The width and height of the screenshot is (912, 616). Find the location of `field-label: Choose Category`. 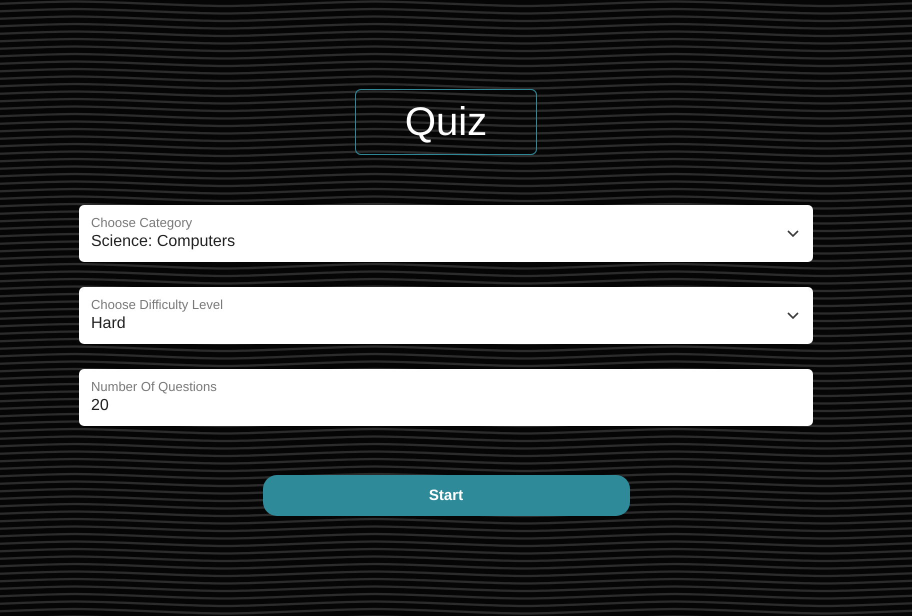

field-label: Choose Category is located at coordinates (142, 223).